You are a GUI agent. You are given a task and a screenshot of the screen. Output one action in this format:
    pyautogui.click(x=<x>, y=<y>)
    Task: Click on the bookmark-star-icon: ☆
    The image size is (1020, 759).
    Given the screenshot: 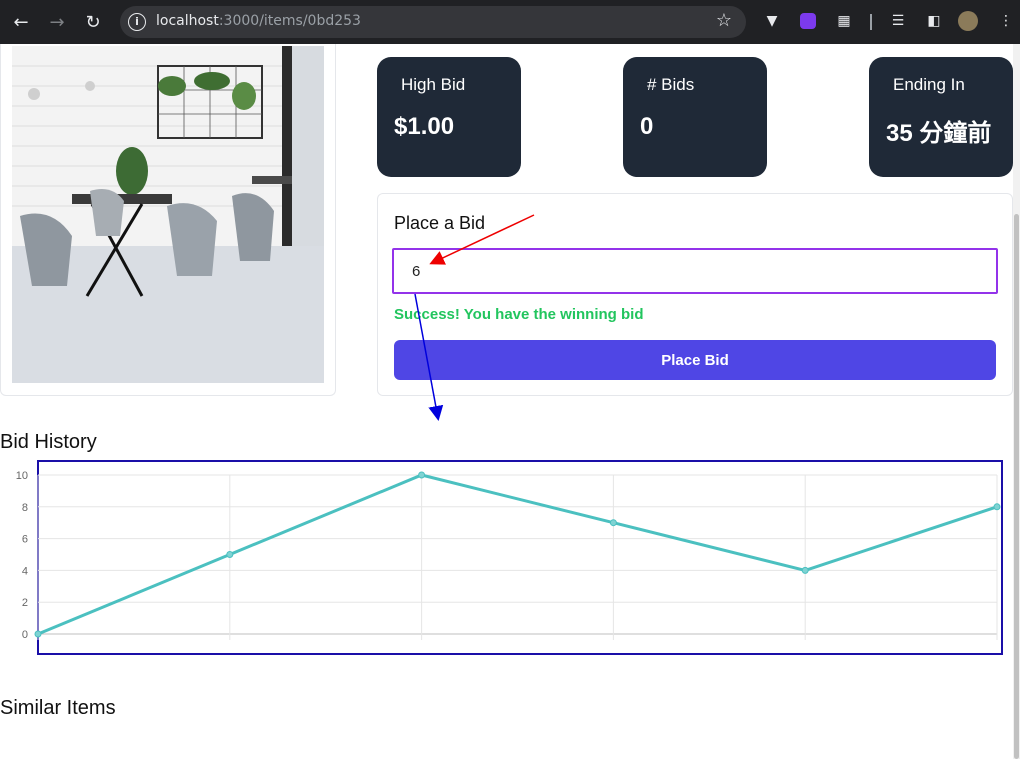 What is the action you would take?
    pyautogui.click(x=724, y=20)
    